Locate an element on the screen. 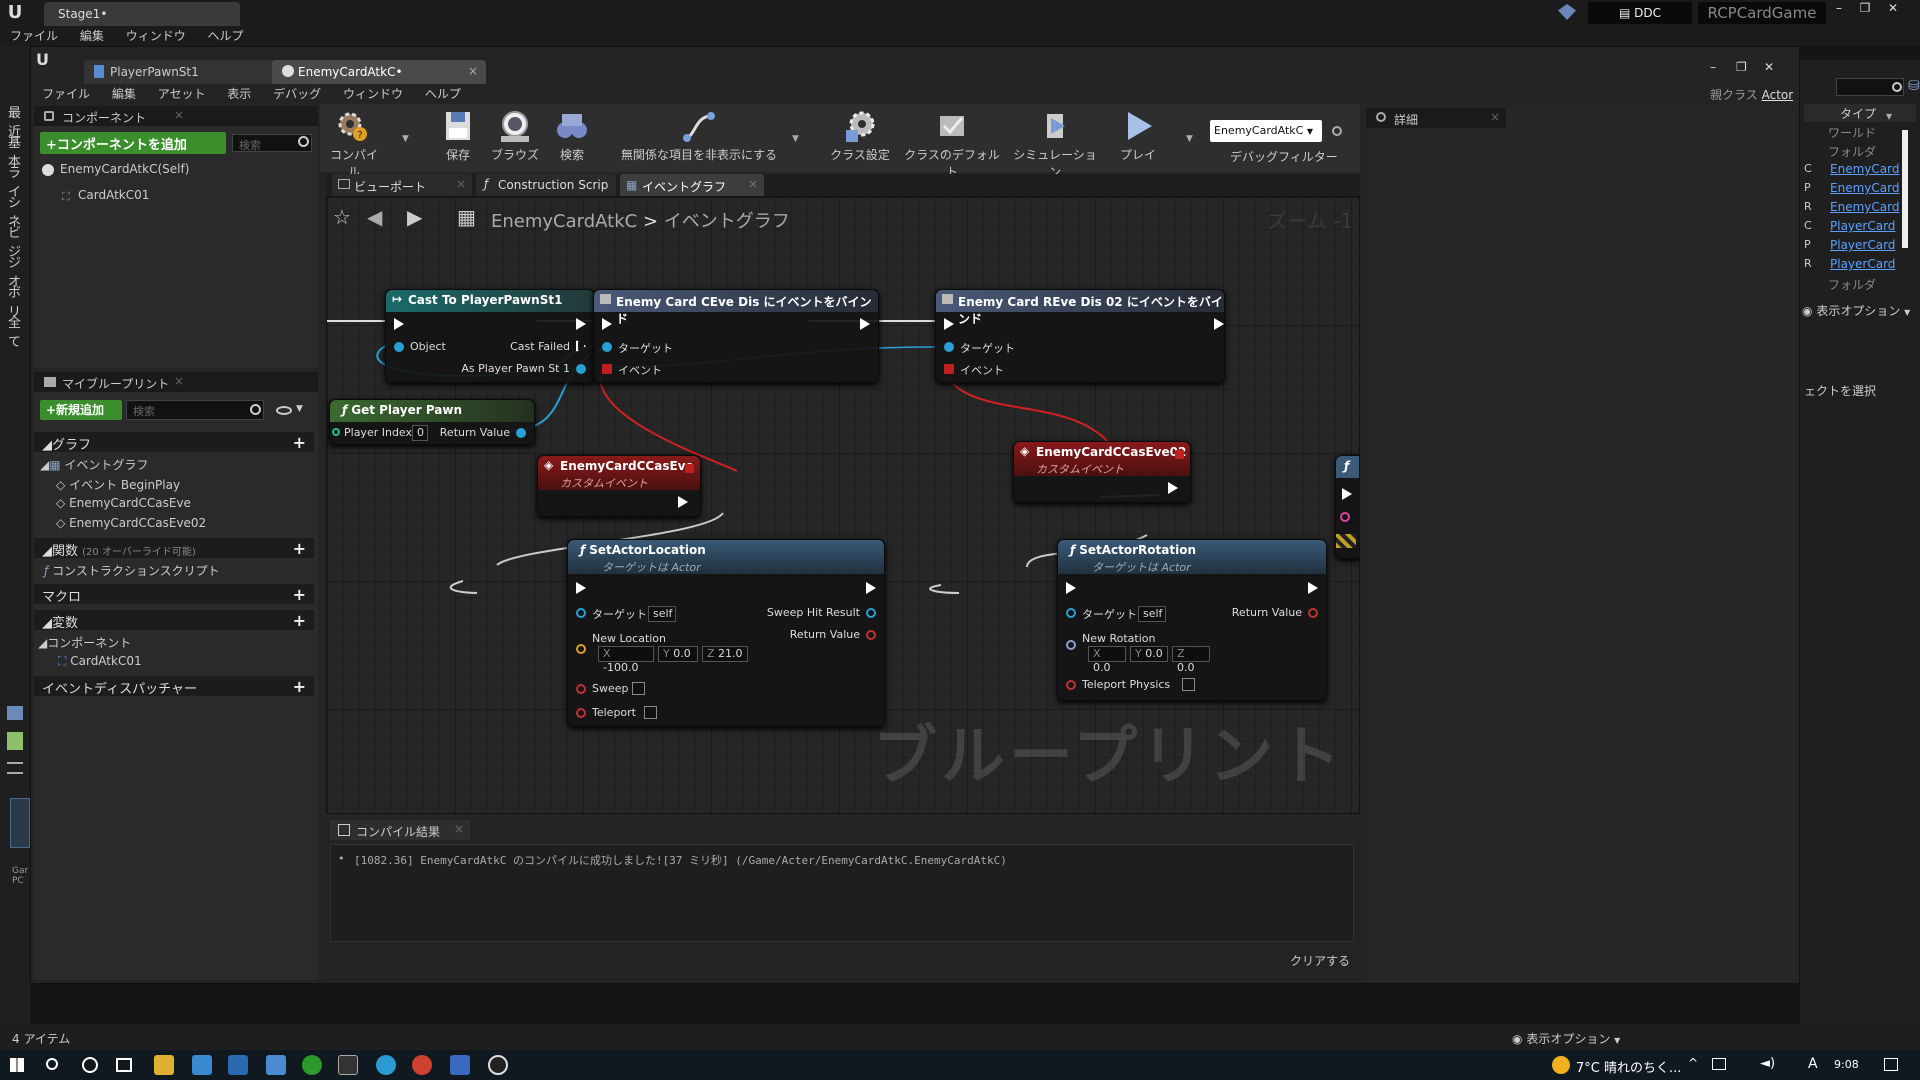 This screenshot has width=1920, height=1080. ddc-indicator: ▤ DDC is located at coordinates (1640, 13).